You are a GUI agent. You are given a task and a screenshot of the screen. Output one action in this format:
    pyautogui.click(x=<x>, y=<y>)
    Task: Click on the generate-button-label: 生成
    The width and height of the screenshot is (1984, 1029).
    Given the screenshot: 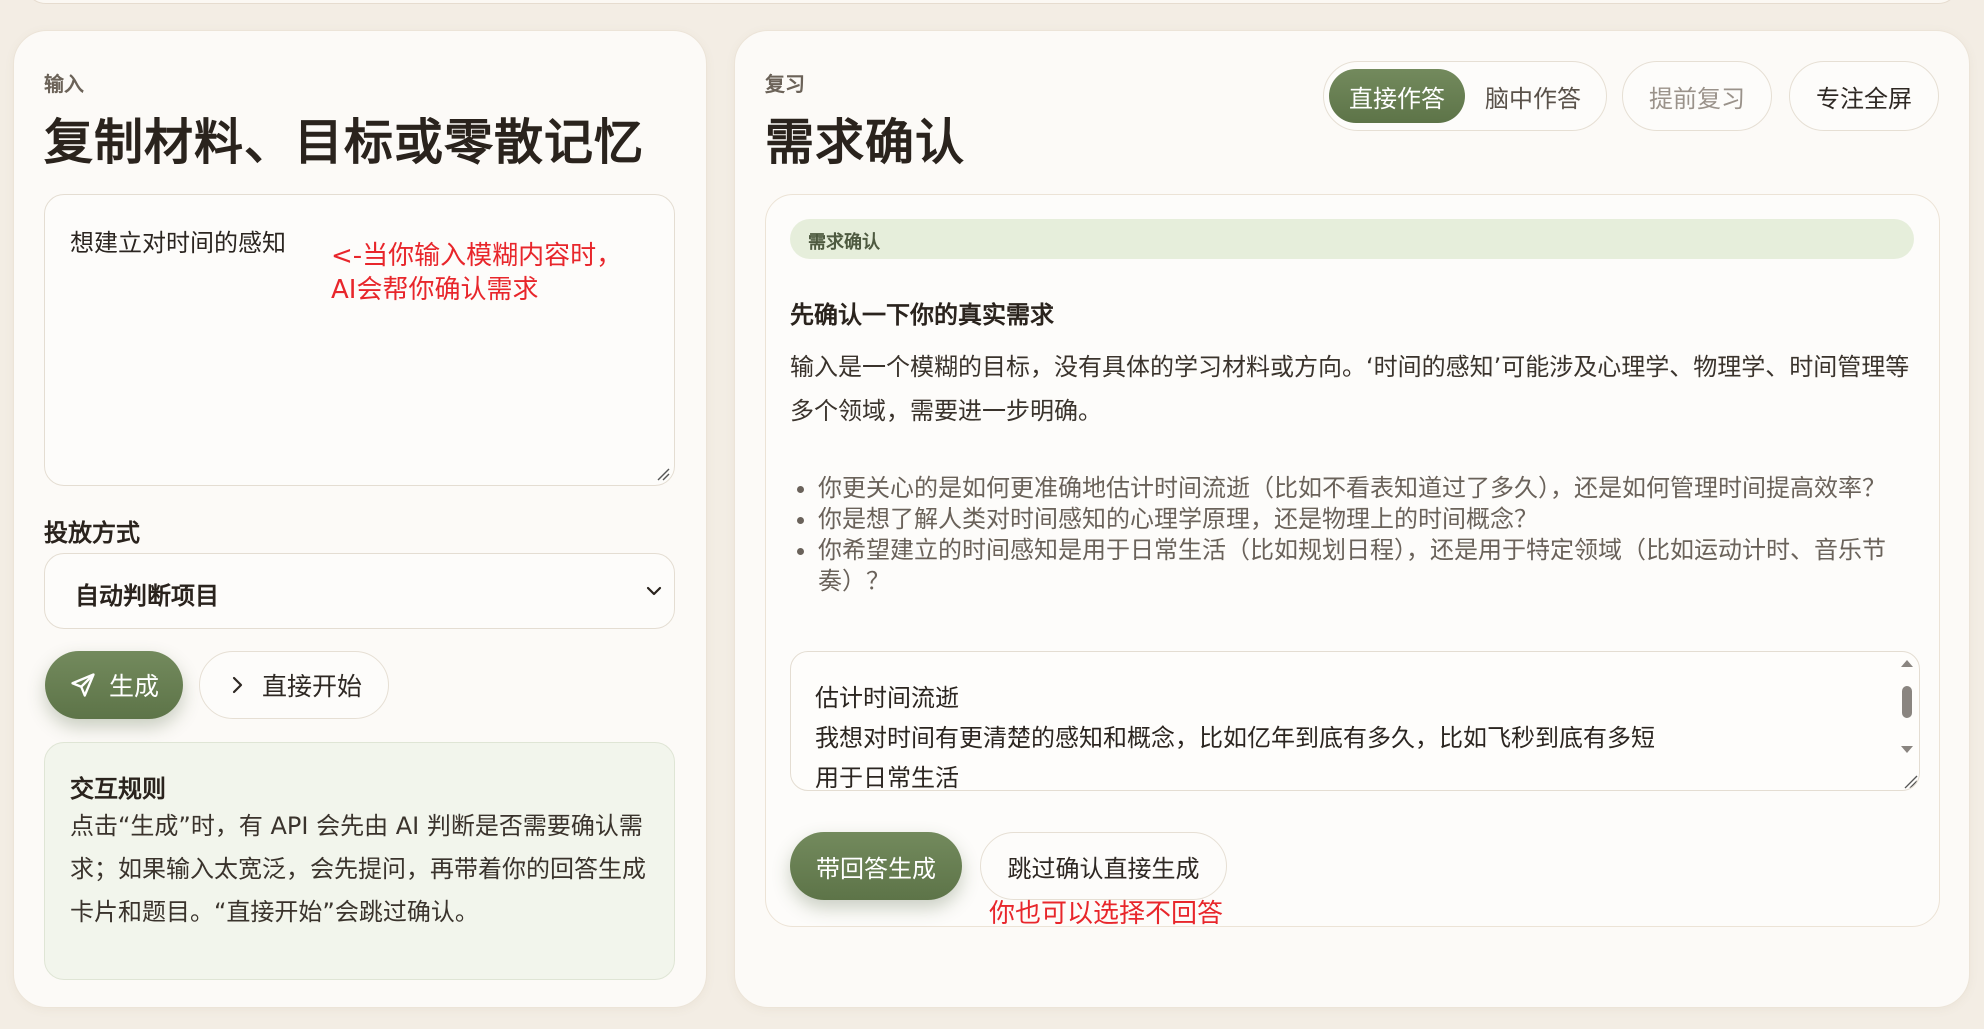 What is the action you would take?
    pyautogui.click(x=133, y=687)
    